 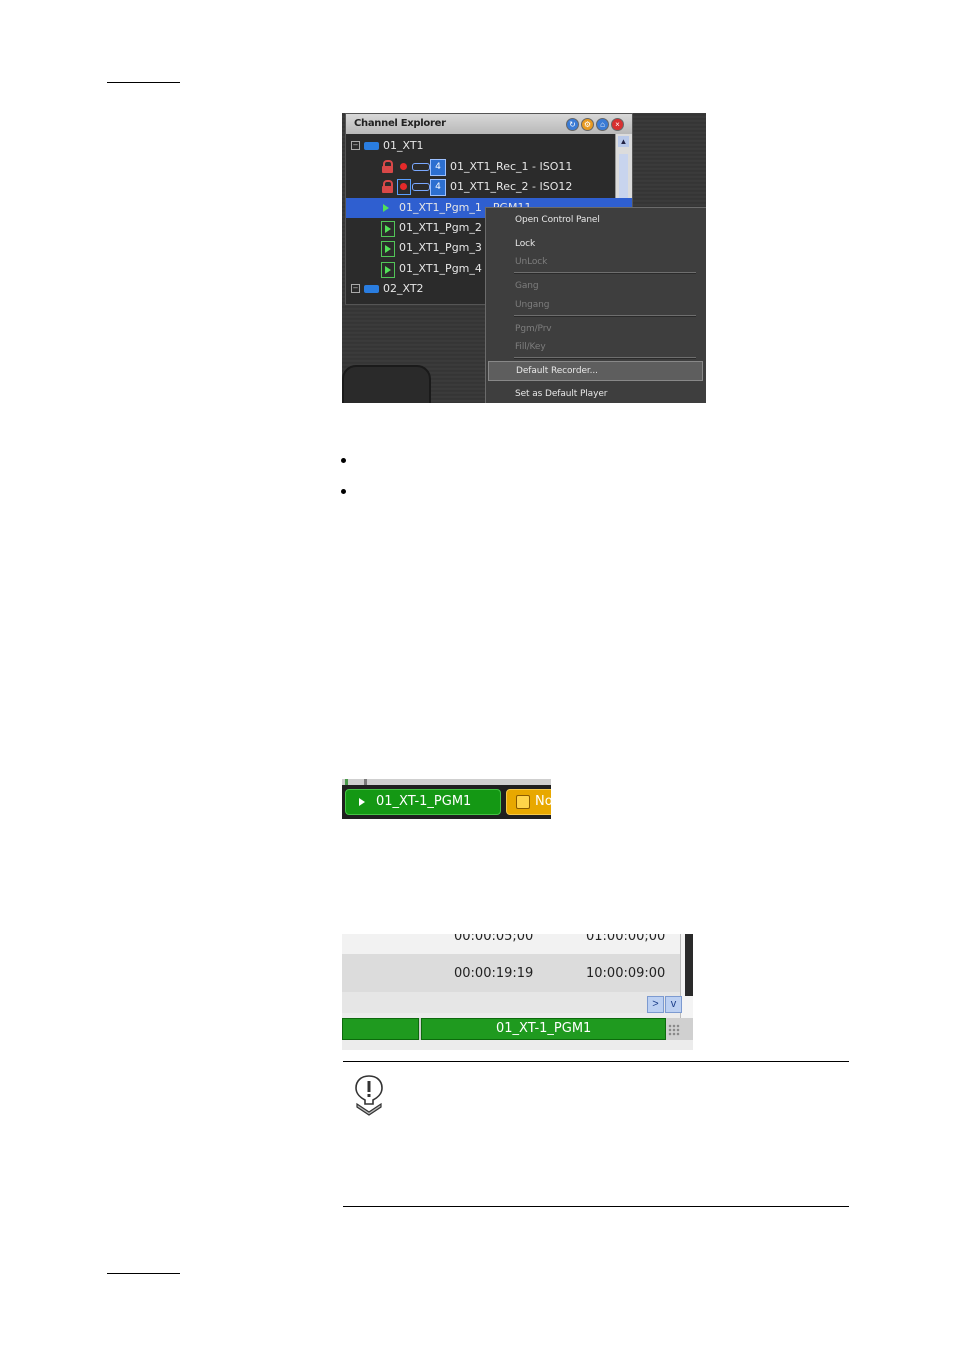 I want to click on tree-item-server: − 01_XT1, so click(x=480, y=146).